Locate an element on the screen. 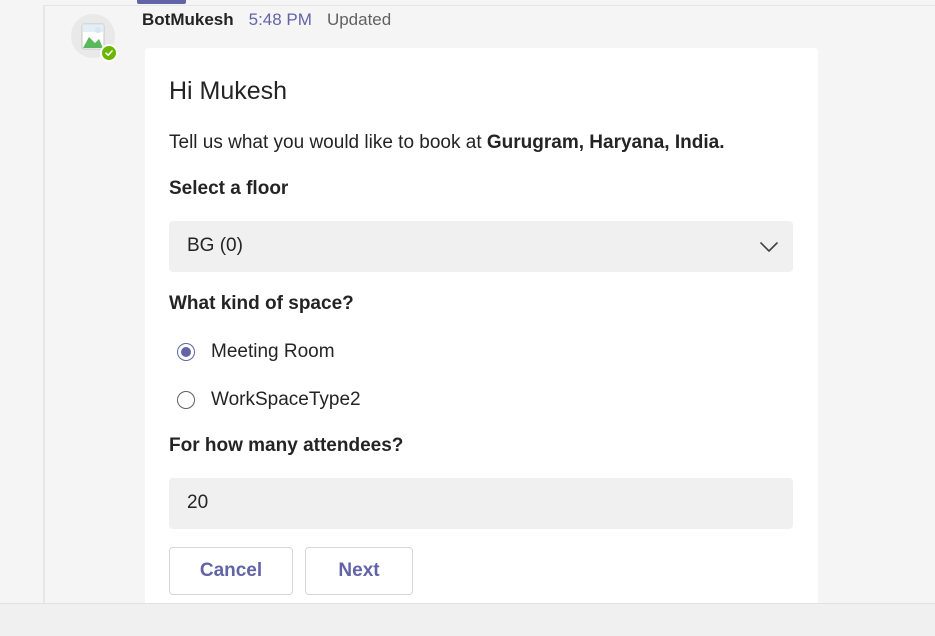 This screenshot has height=636, width=935. radio-button is located at coordinates (186, 400).